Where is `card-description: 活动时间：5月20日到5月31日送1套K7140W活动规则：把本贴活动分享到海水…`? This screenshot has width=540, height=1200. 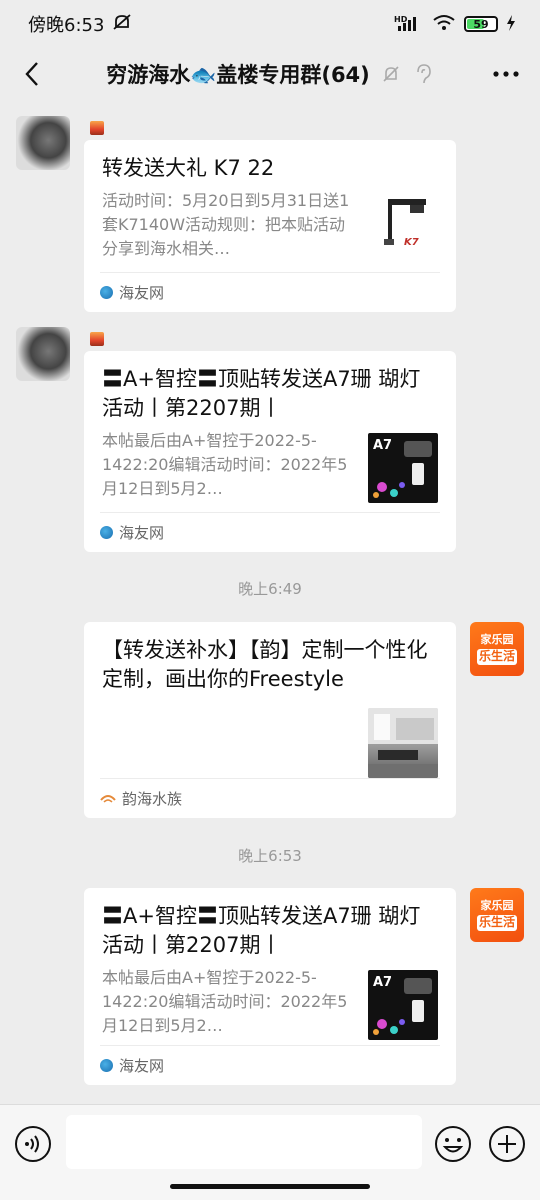
card-description: 活动时间：5月20日到5月31日送1套K7140W活动规则：把本贴活动分享到海水… is located at coordinates (226, 224).